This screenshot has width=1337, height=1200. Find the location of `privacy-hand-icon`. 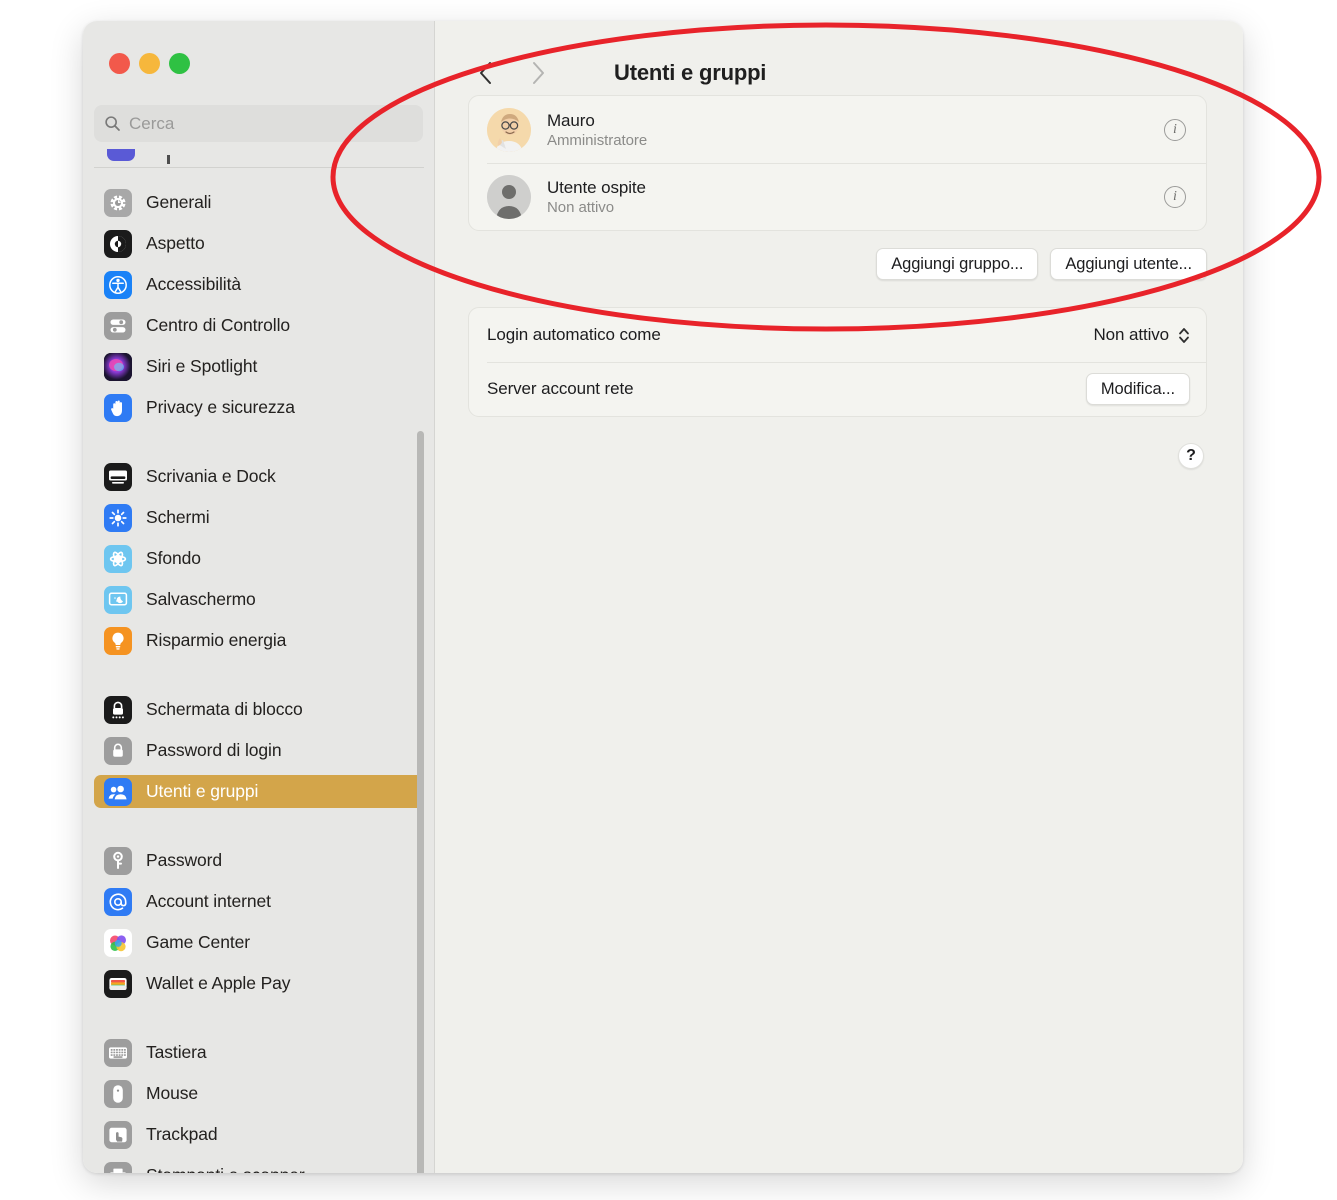

privacy-hand-icon is located at coordinates (118, 407).